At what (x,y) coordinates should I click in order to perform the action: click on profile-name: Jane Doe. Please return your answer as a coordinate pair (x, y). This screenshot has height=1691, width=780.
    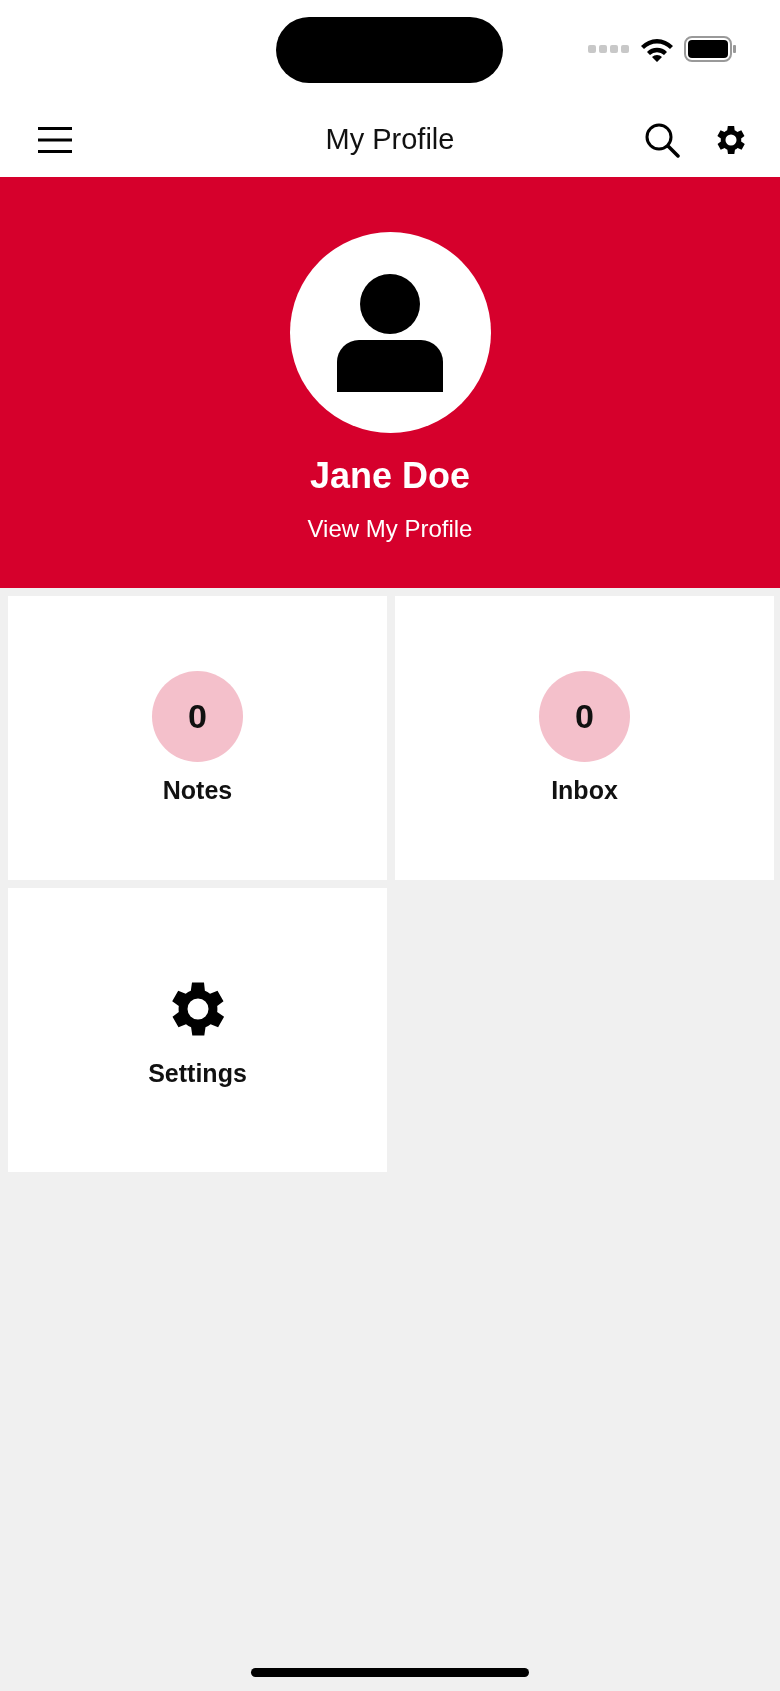
    Looking at the image, I should click on (390, 476).